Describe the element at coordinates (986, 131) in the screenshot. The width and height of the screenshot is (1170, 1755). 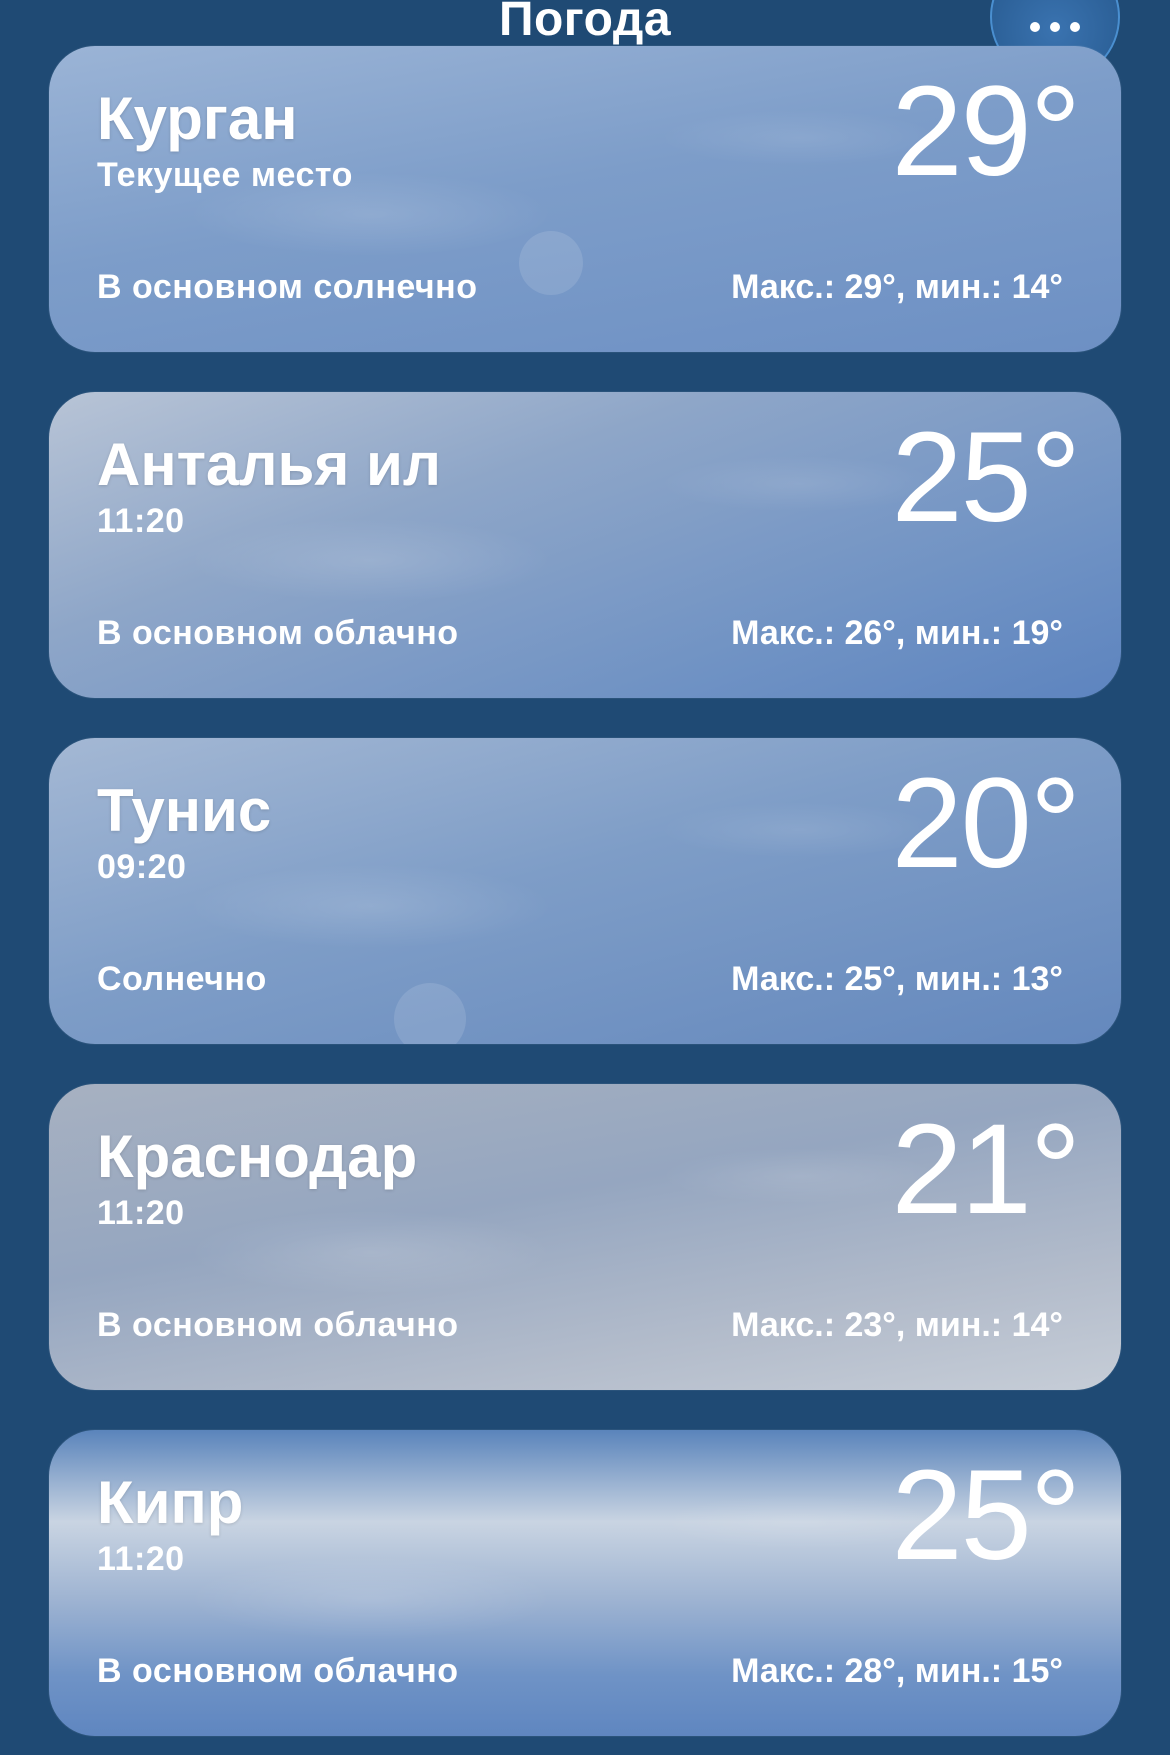
I see `current-temperature: 29°` at that location.